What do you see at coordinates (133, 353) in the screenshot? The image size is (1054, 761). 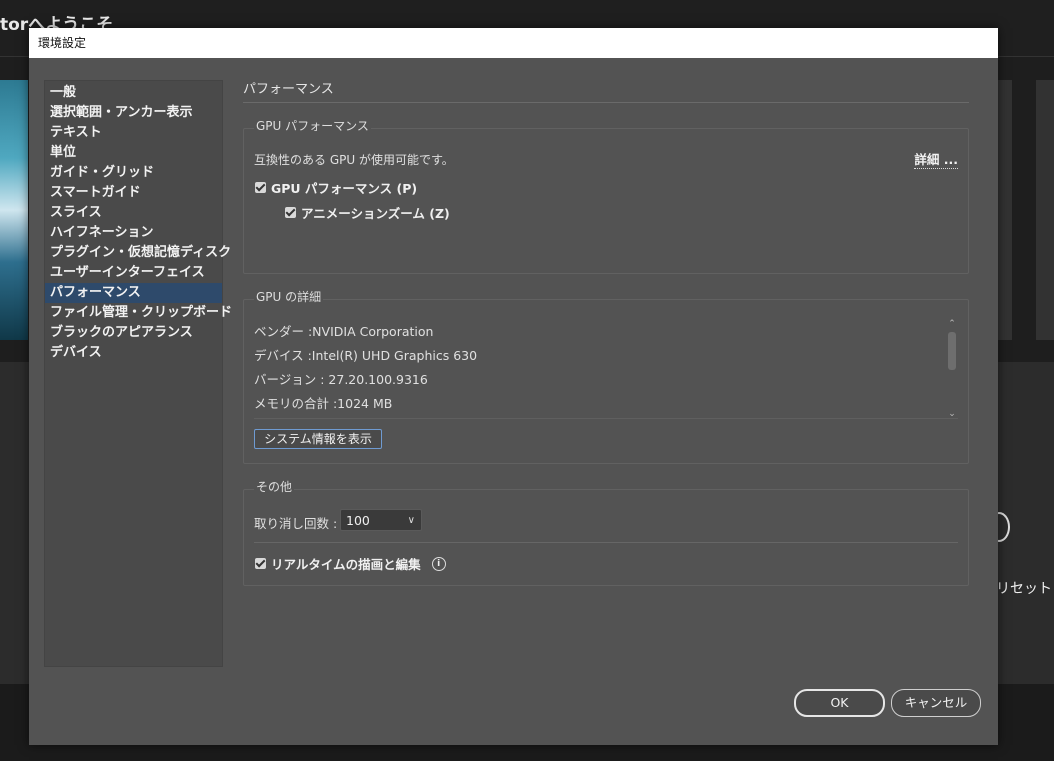 I see `sidebar-item-devices: デバイス` at bounding box center [133, 353].